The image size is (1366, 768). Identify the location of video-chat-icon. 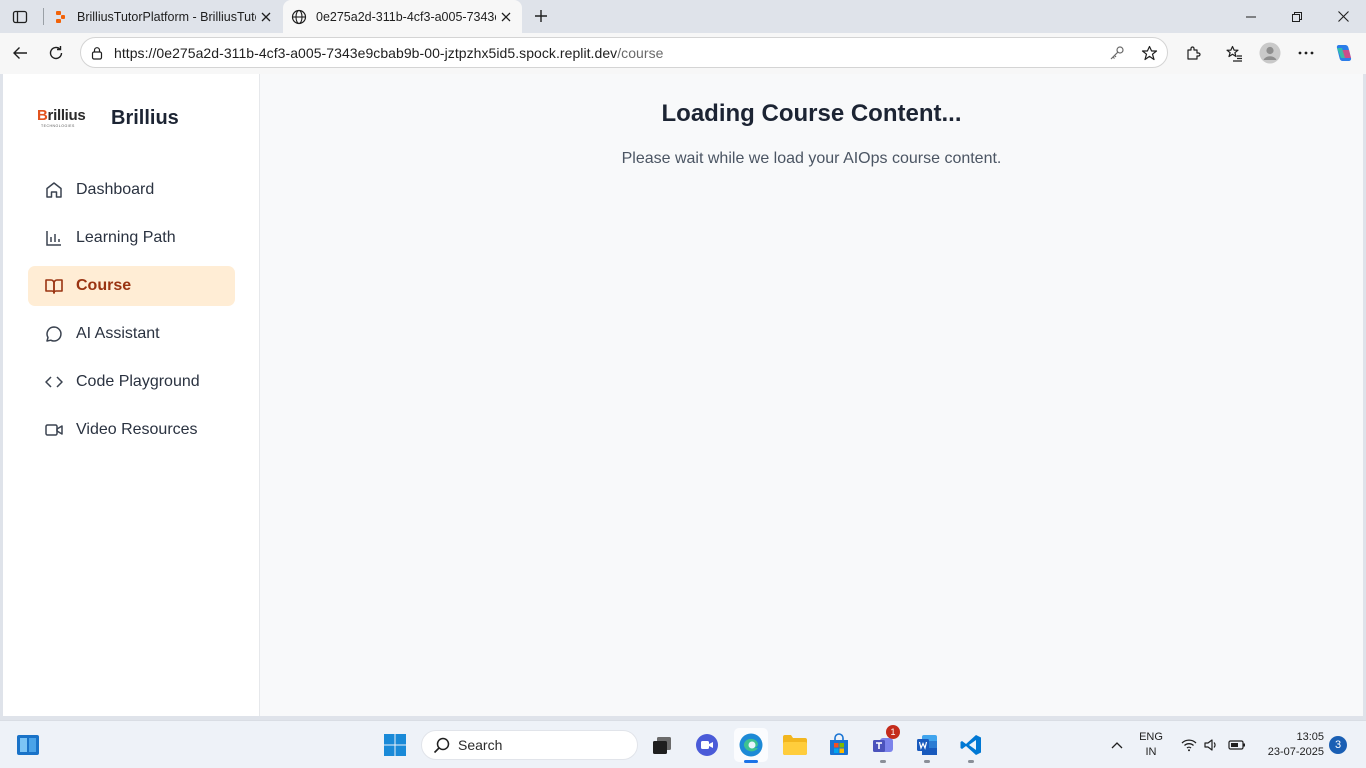
(707, 745).